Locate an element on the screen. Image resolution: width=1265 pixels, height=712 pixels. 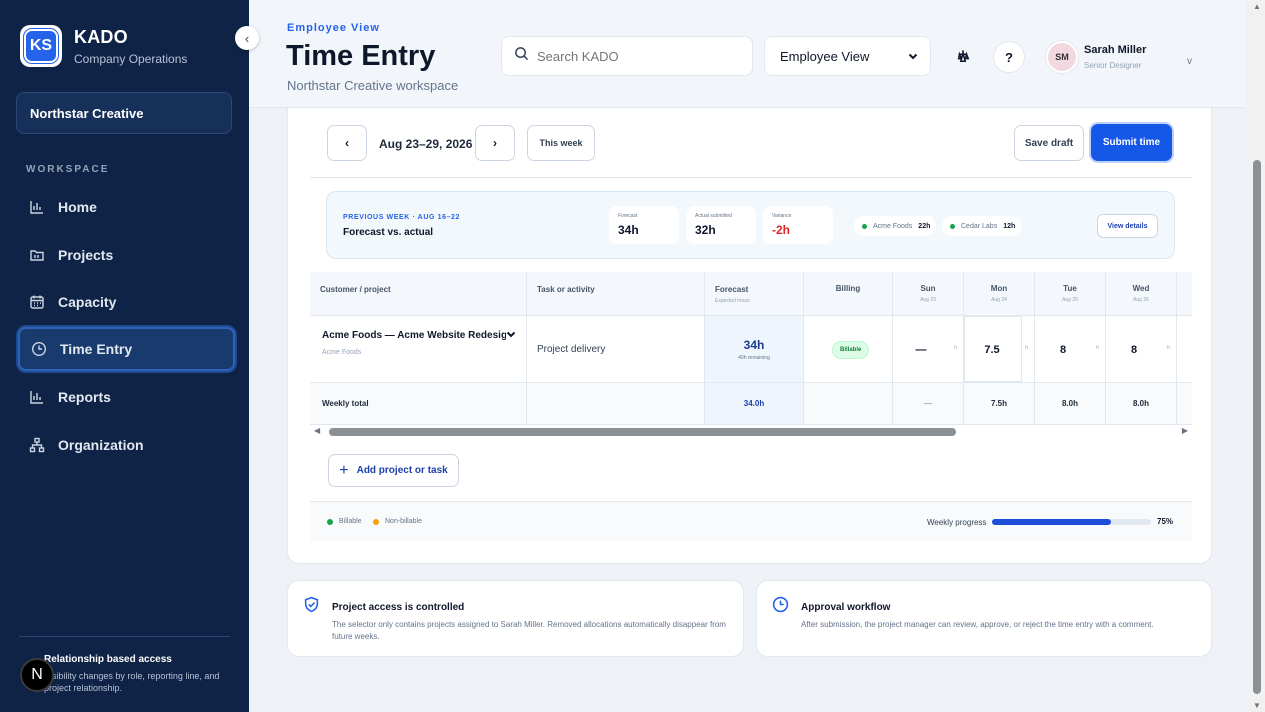
page-subtitle: Northstar Creative workspace is located at coordinates (373, 85).